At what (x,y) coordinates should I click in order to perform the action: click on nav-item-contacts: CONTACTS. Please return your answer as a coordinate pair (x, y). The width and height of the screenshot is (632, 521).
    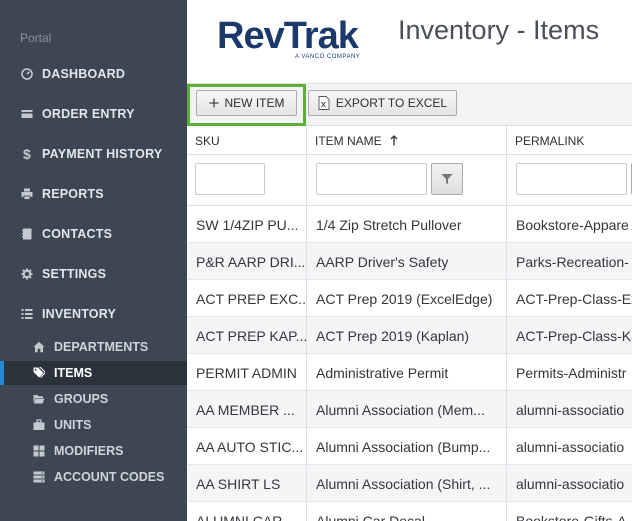
    Looking at the image, I should click on (93, 234).